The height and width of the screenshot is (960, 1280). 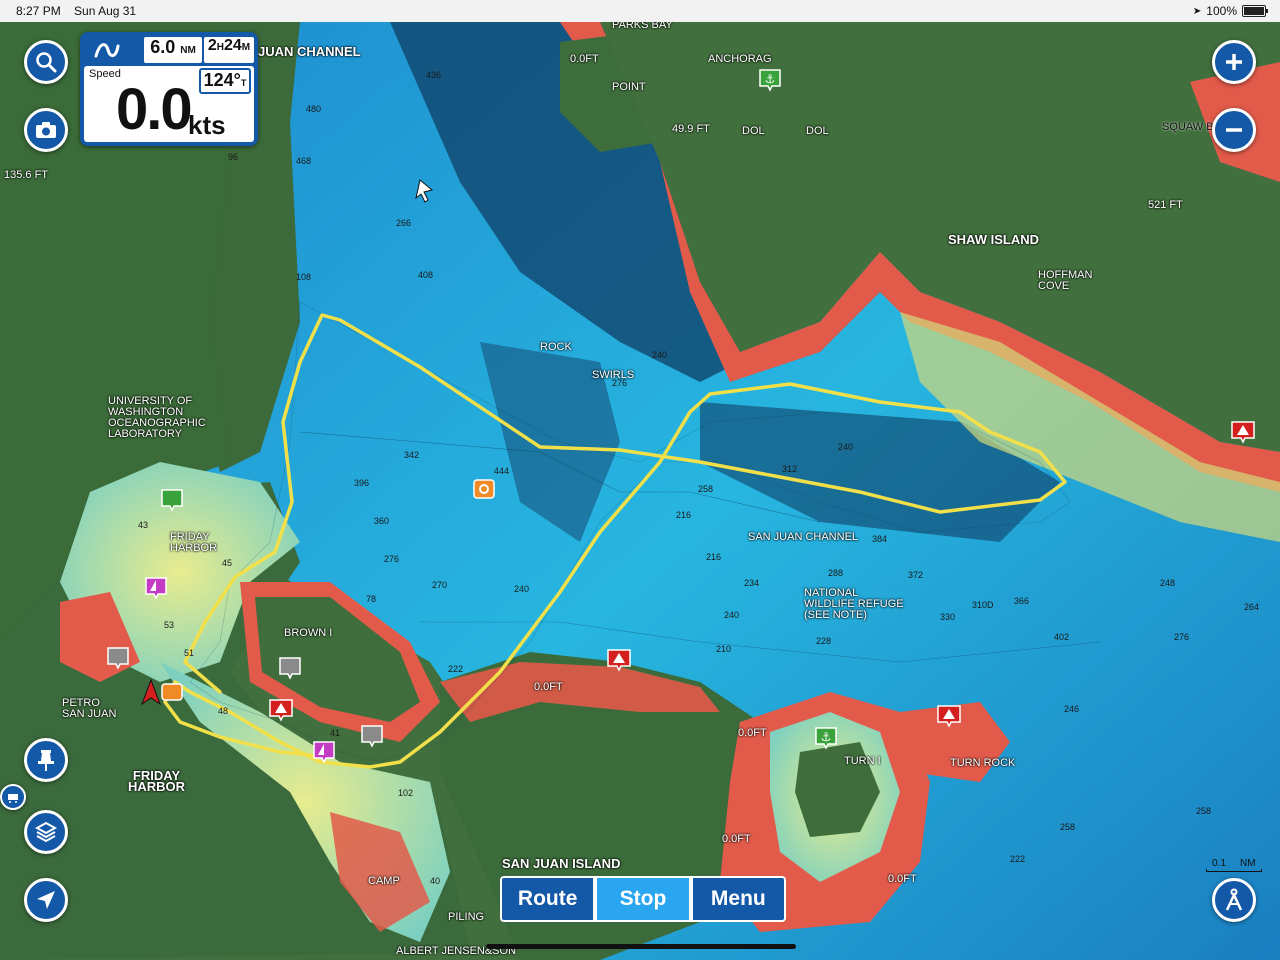 I want to click on add-marker-button, so click(x=46, y=760).